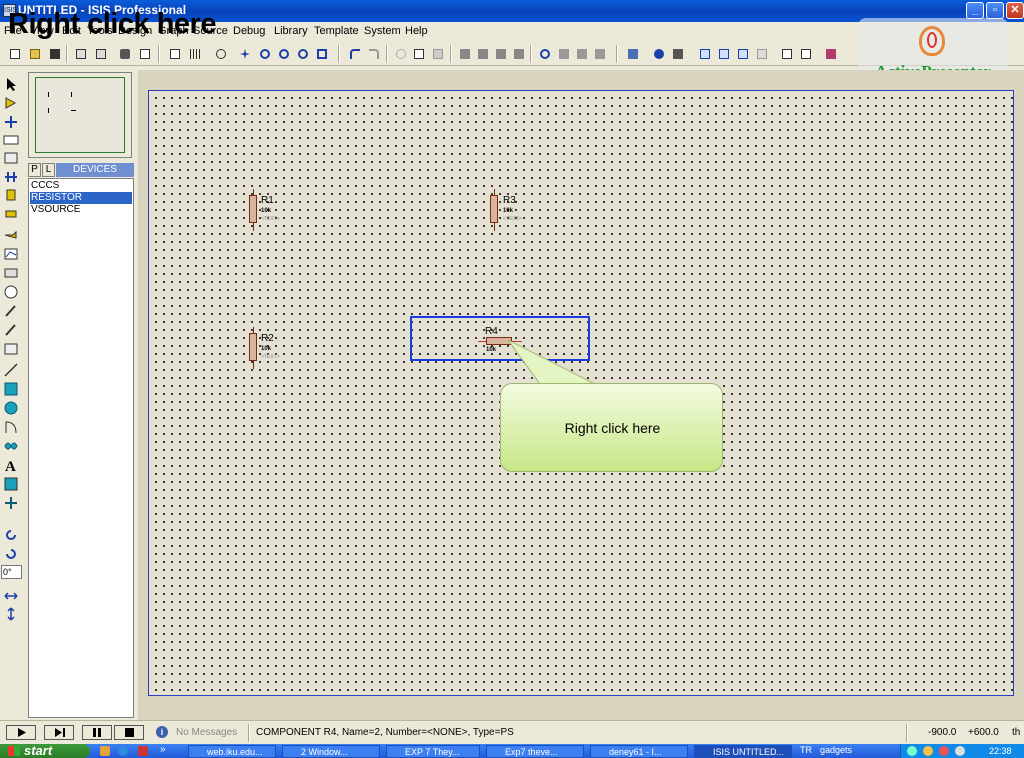 The image size is (1024, 758). What do you see at coordinates (944, 751) in the screenshot?
I see `tray-security-icon` at bounding box center [944, 751].